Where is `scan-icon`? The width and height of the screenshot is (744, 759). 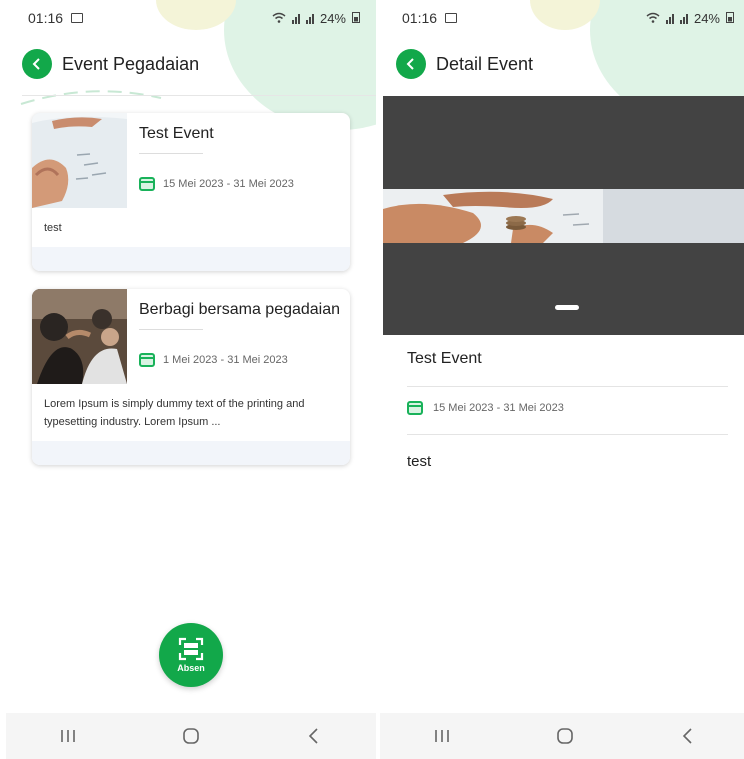
scan-icon is located at coordinates (191, 649).